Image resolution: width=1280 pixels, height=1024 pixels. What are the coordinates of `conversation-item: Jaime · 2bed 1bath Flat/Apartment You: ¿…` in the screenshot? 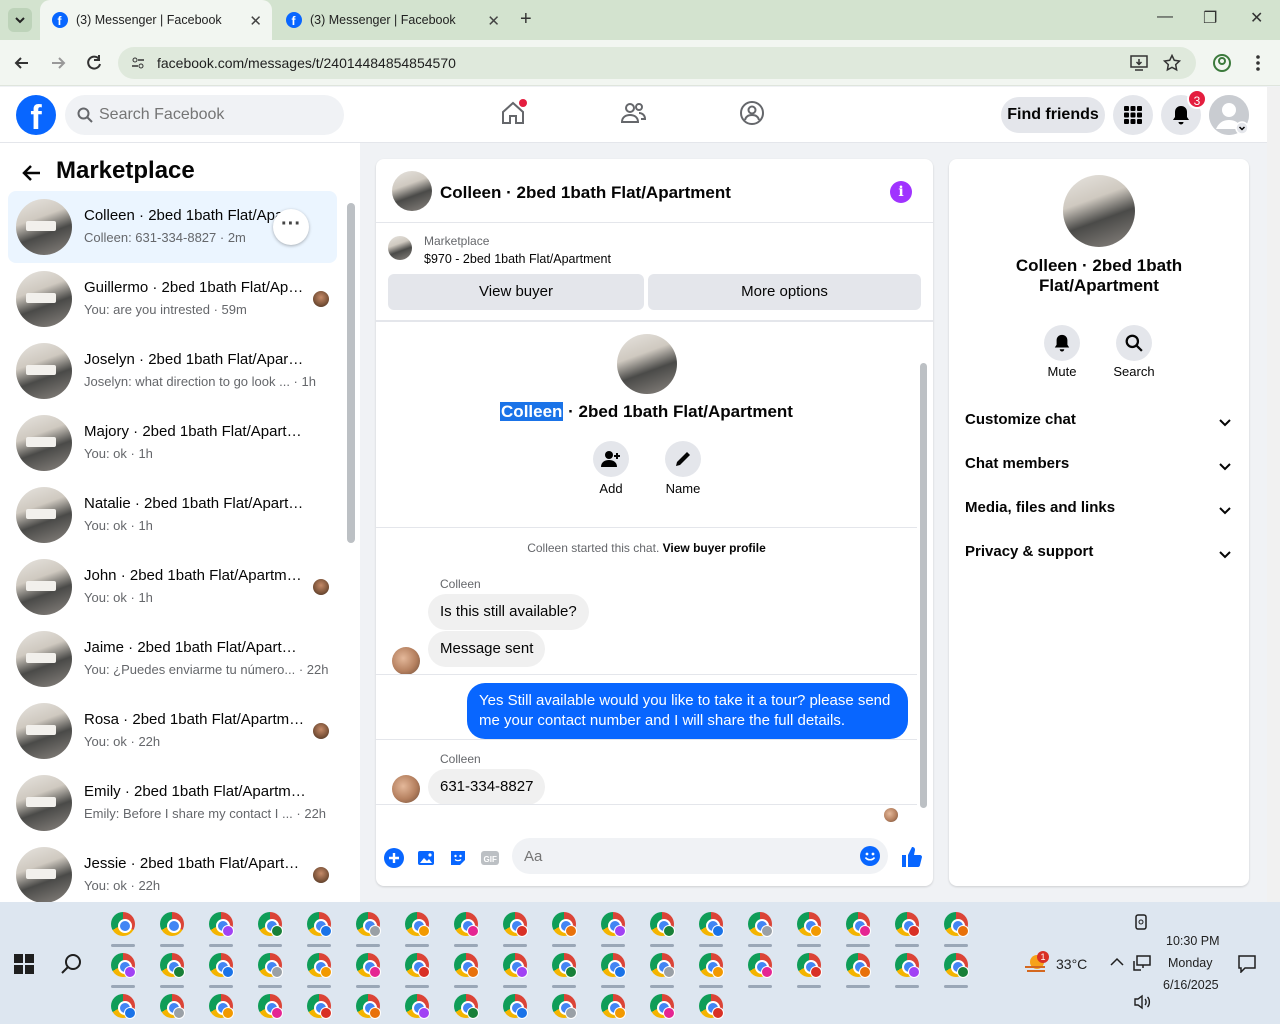 It's located at (172, 659).